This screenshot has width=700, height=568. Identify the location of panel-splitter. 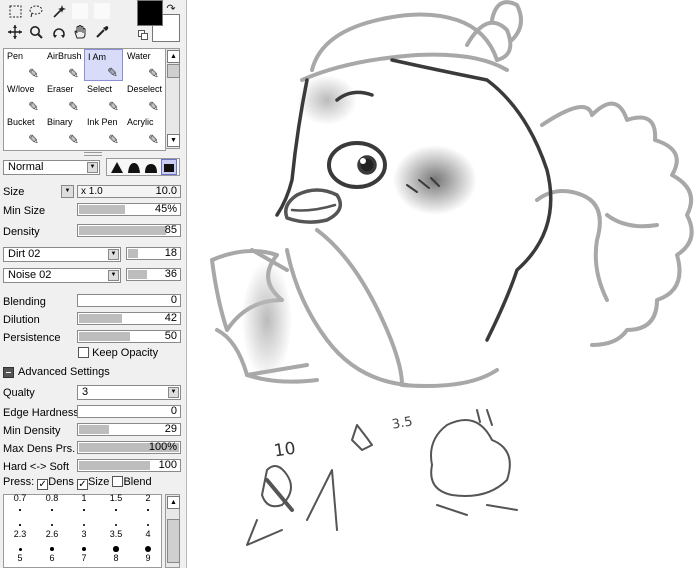
(93, 154).